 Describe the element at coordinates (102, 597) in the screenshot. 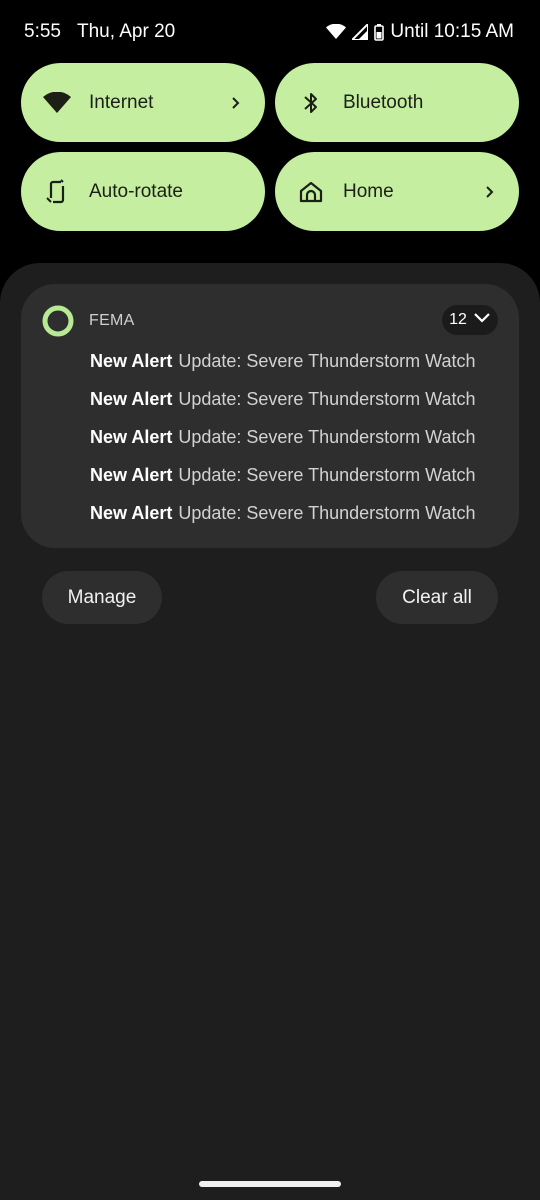

I see `manage-button: Manage` at that location.